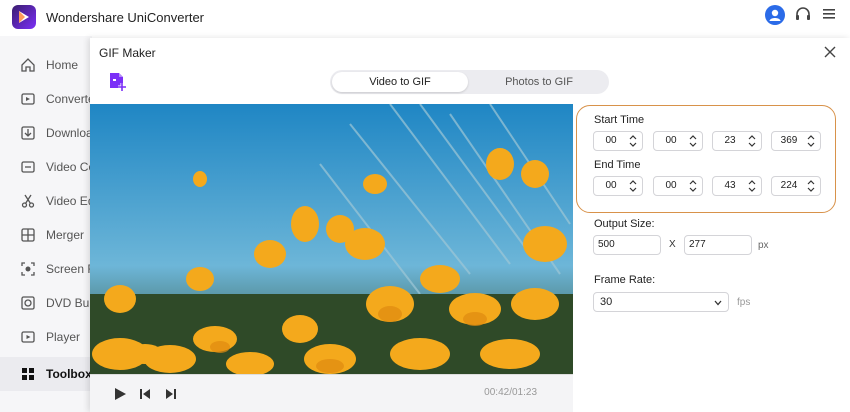 This screenshot has width=850, height=412. I want to click on mode-tabs: Video to GIF Photos to GIF, so click(469, 82).